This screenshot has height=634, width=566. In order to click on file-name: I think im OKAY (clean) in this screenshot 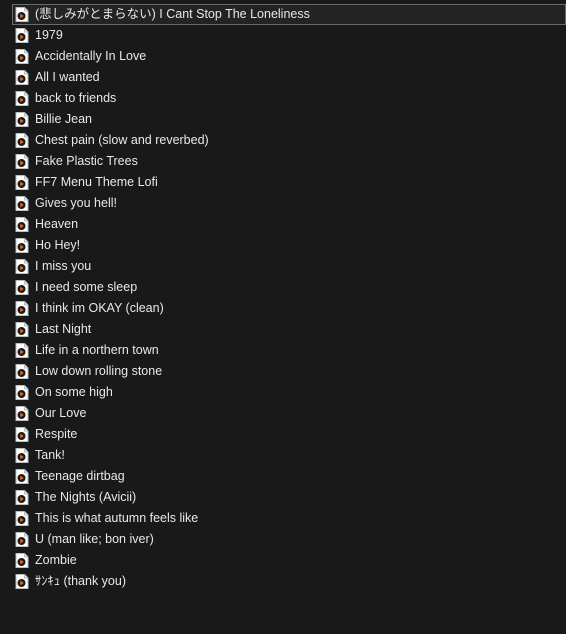, I will do `click(99, 308)`.